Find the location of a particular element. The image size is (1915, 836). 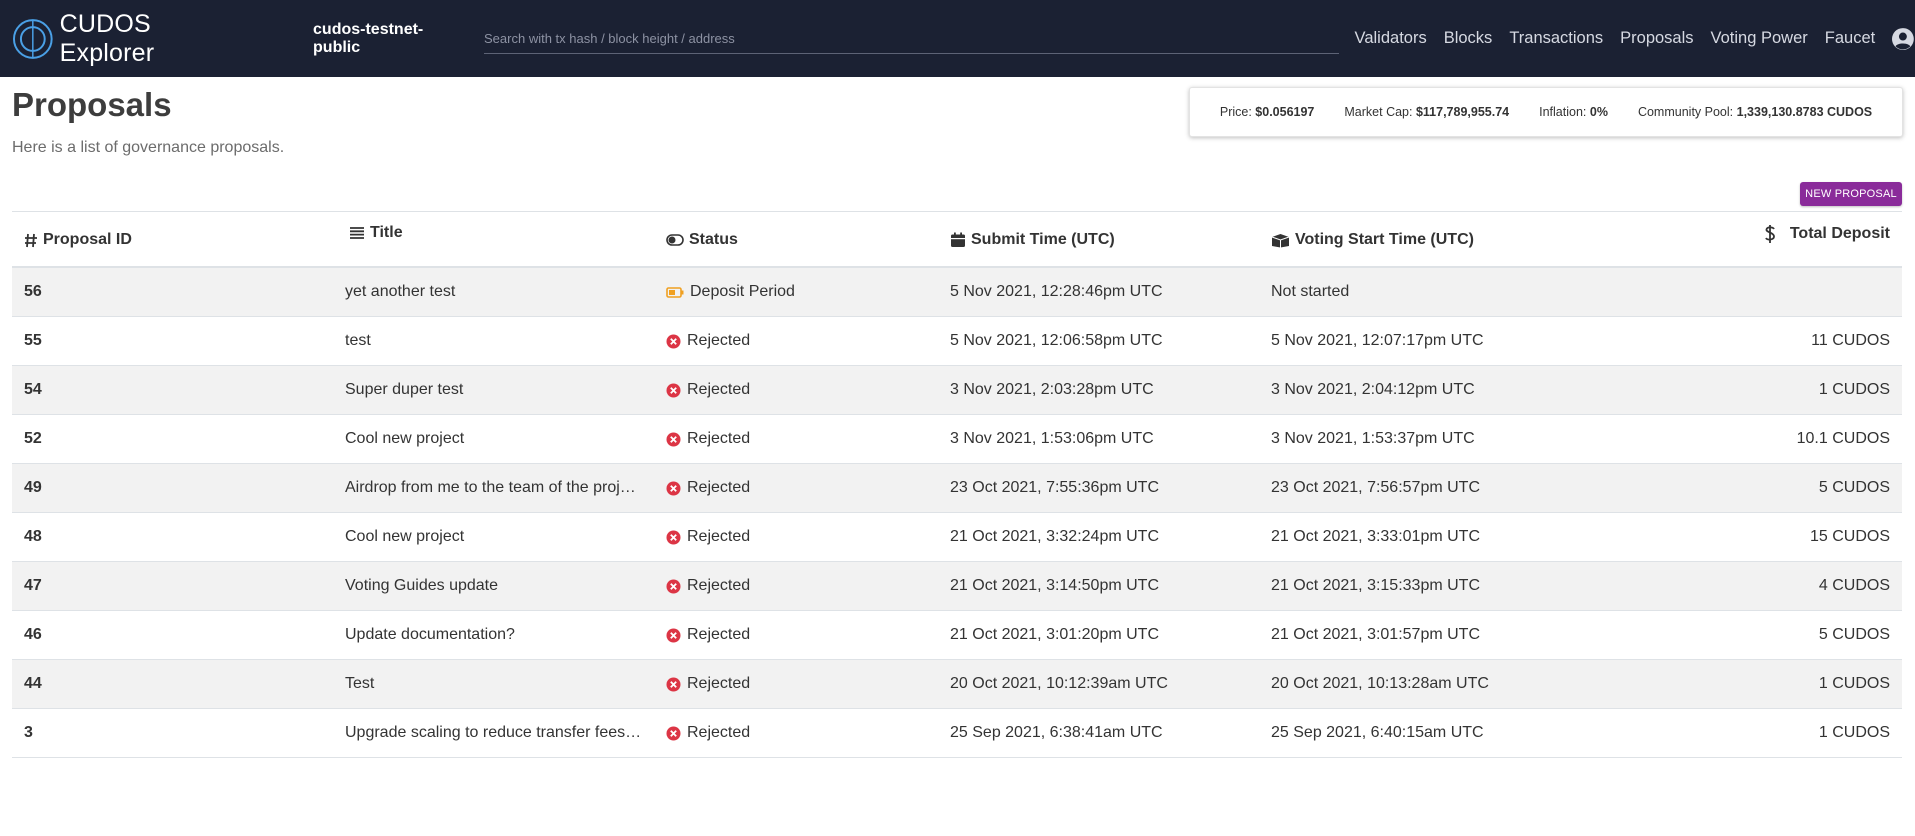

header-proposal-id: Proposal ID is located at coordinates (78, 240).